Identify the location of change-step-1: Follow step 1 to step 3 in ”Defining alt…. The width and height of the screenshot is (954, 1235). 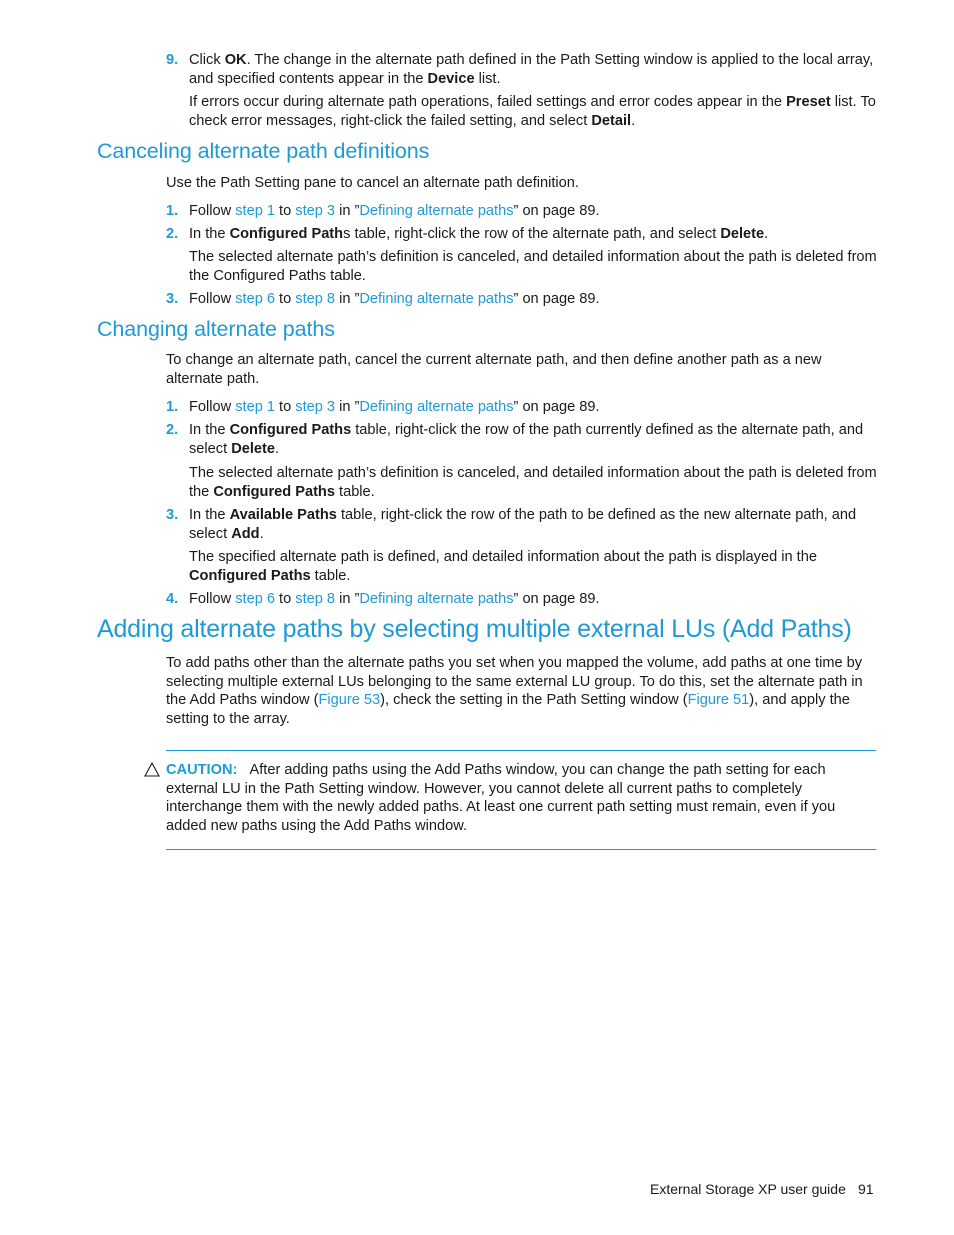
(394, 407).